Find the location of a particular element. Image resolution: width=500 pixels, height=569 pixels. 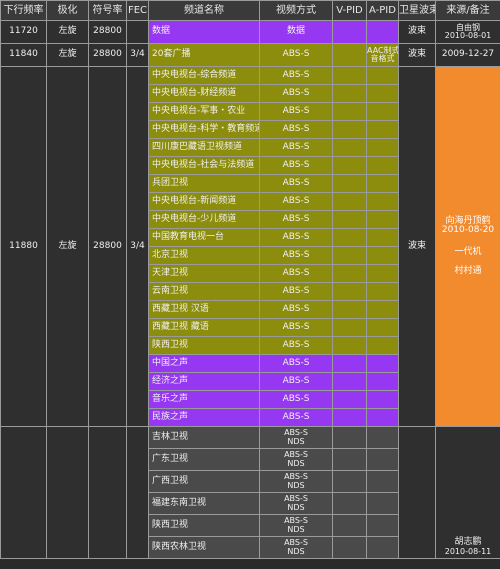

channel-name-cell: 兵团卫视 is located at coordinates (204, 183).